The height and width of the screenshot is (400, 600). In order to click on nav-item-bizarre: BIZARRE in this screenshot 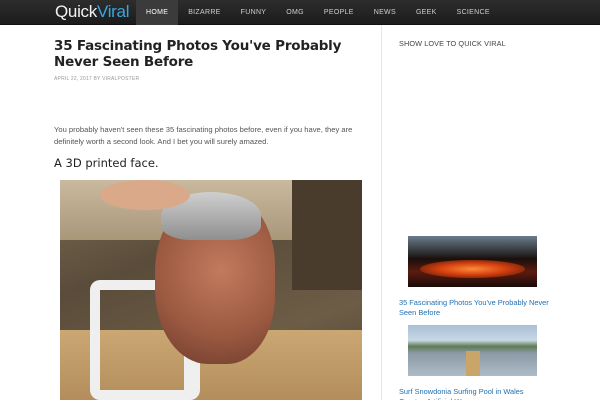, I will do `click(204, 12)`.